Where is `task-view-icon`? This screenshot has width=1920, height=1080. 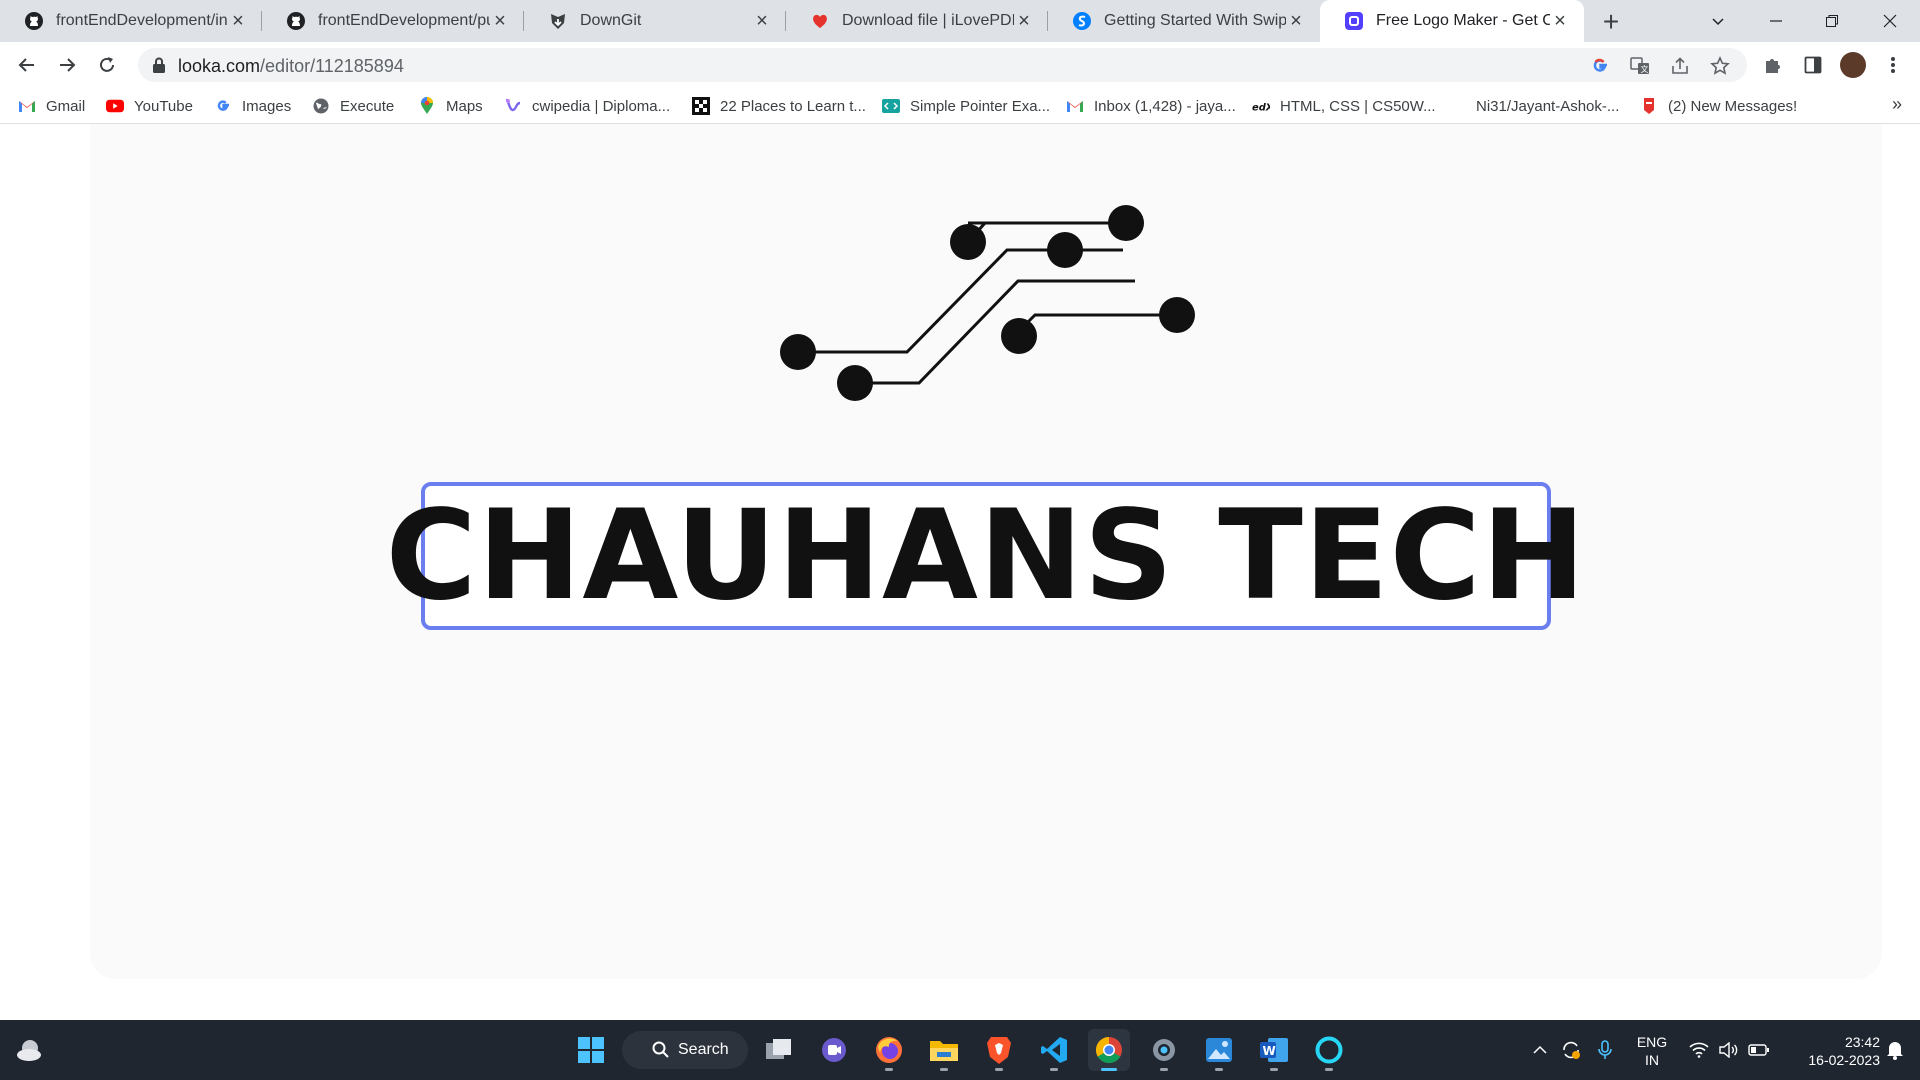 task-view-icon is located at coordinates (778, 1049).